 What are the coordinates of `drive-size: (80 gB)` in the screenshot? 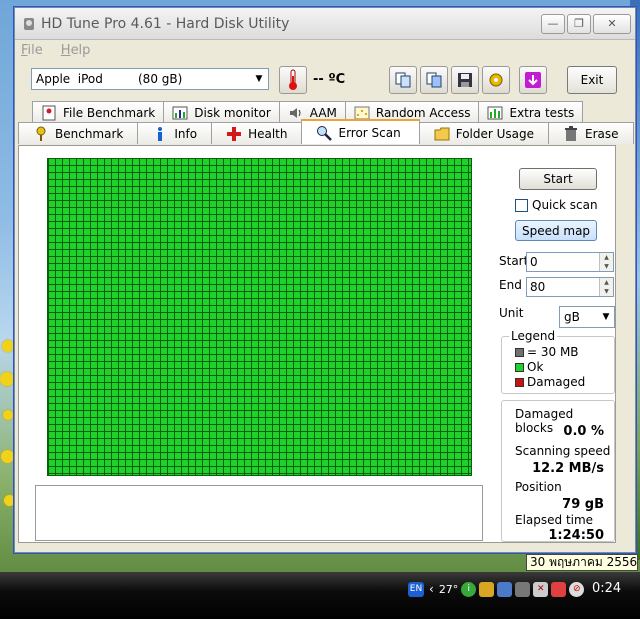 It's located at (160, 79).